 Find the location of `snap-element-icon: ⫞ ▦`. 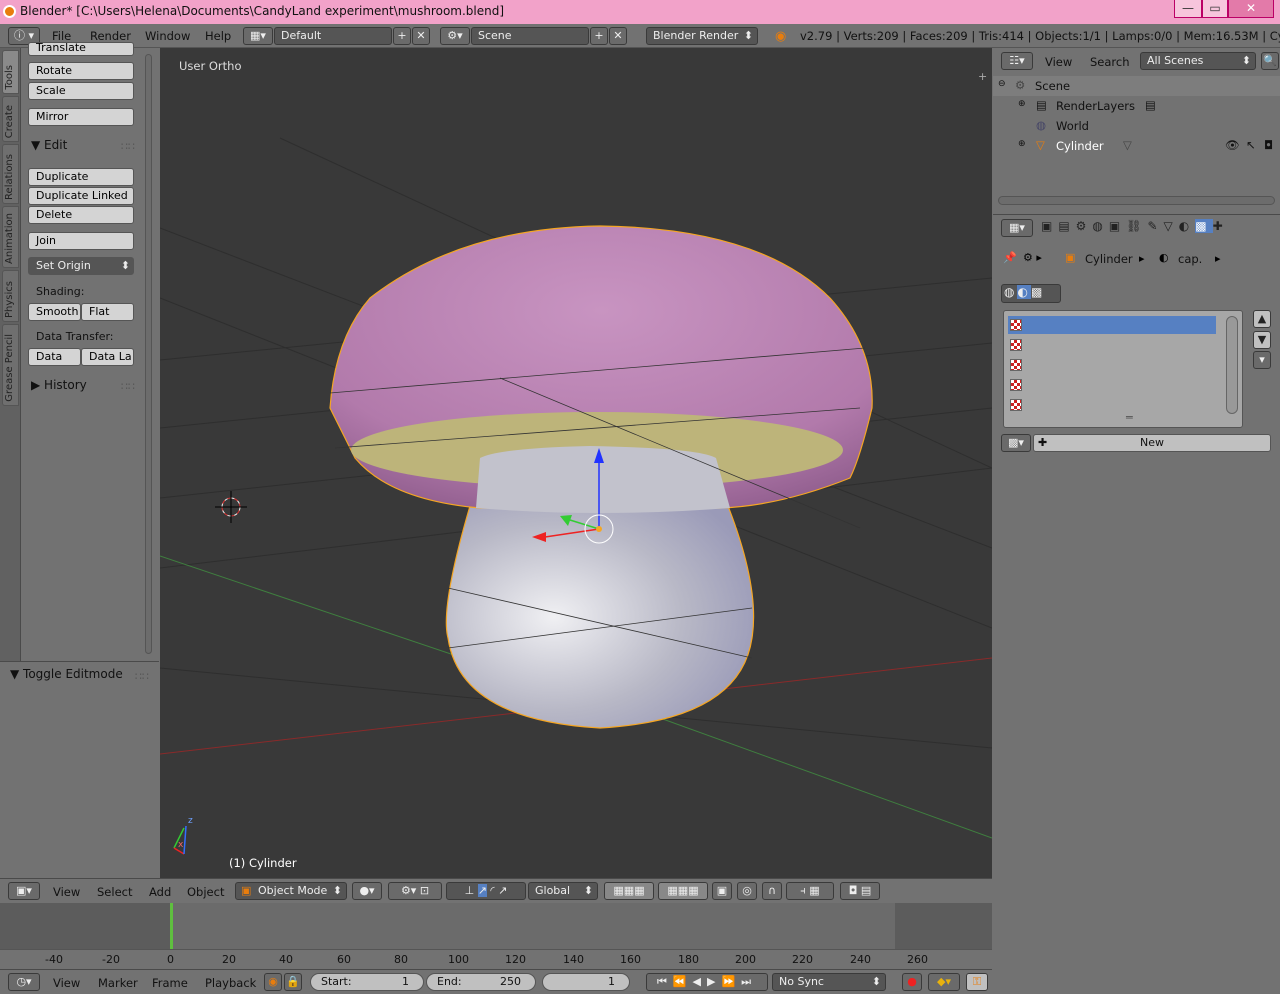

snap-element-icon: ⫞ ▦ is located at coordinates (810, 891).